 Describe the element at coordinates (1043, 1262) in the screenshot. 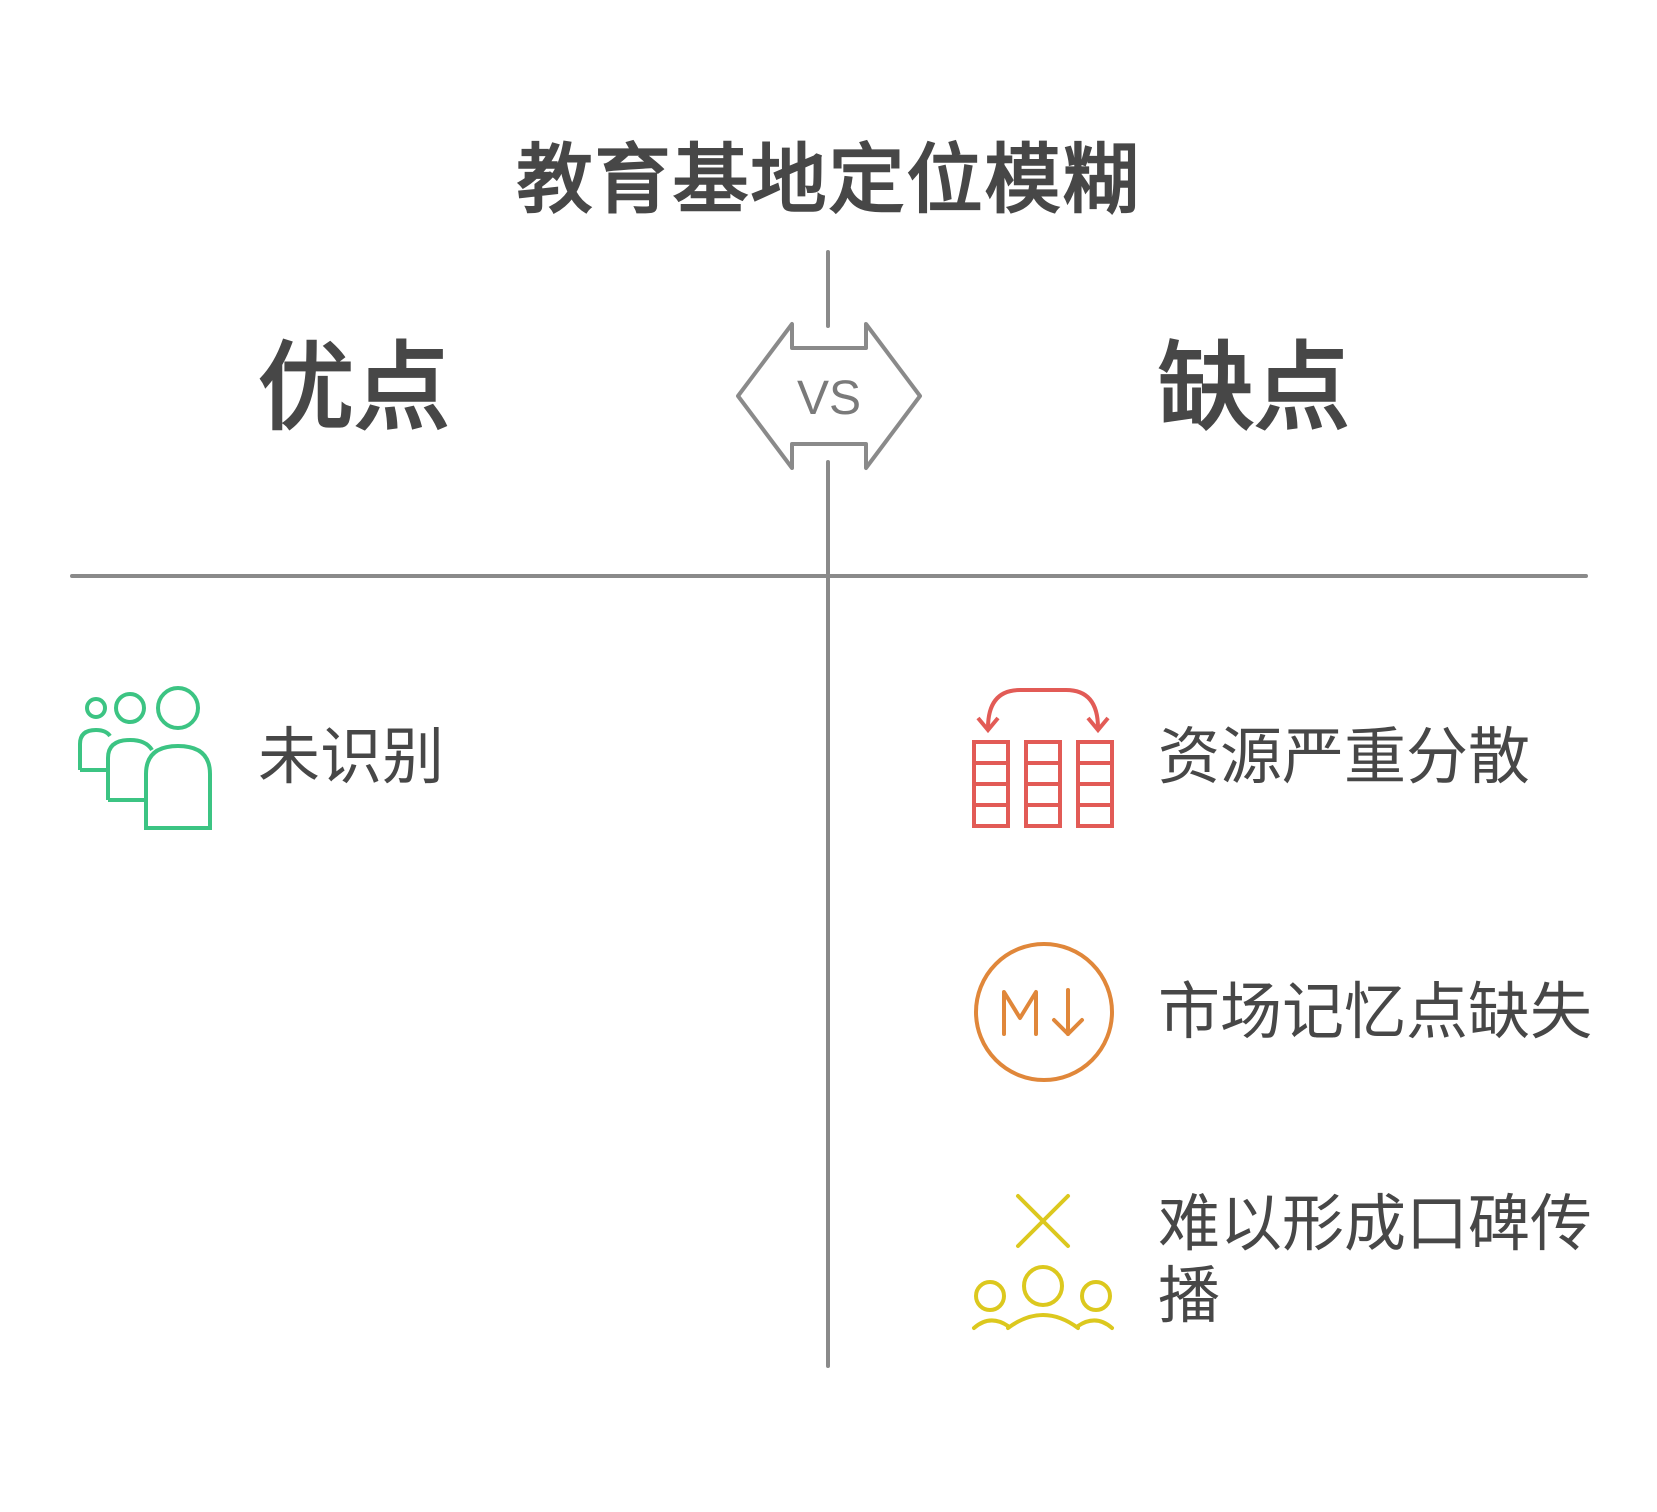

I see `no-word-of-mouth-icon` at that location.